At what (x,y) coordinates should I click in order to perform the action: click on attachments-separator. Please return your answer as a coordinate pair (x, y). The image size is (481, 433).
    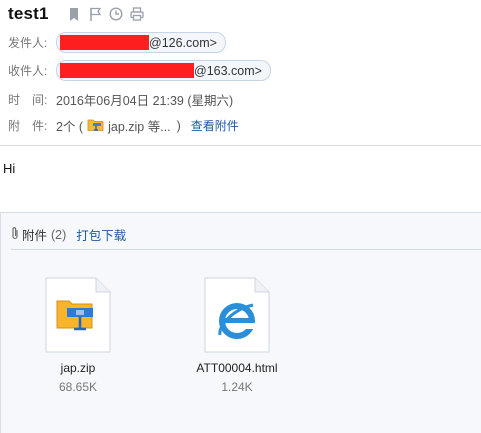
    Looking at the image, I should click on (246, 249).